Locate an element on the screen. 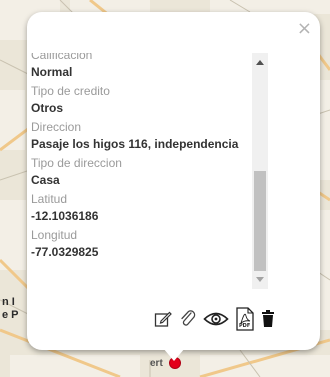  scroll-down-icon is located at coordinates (260, 279).